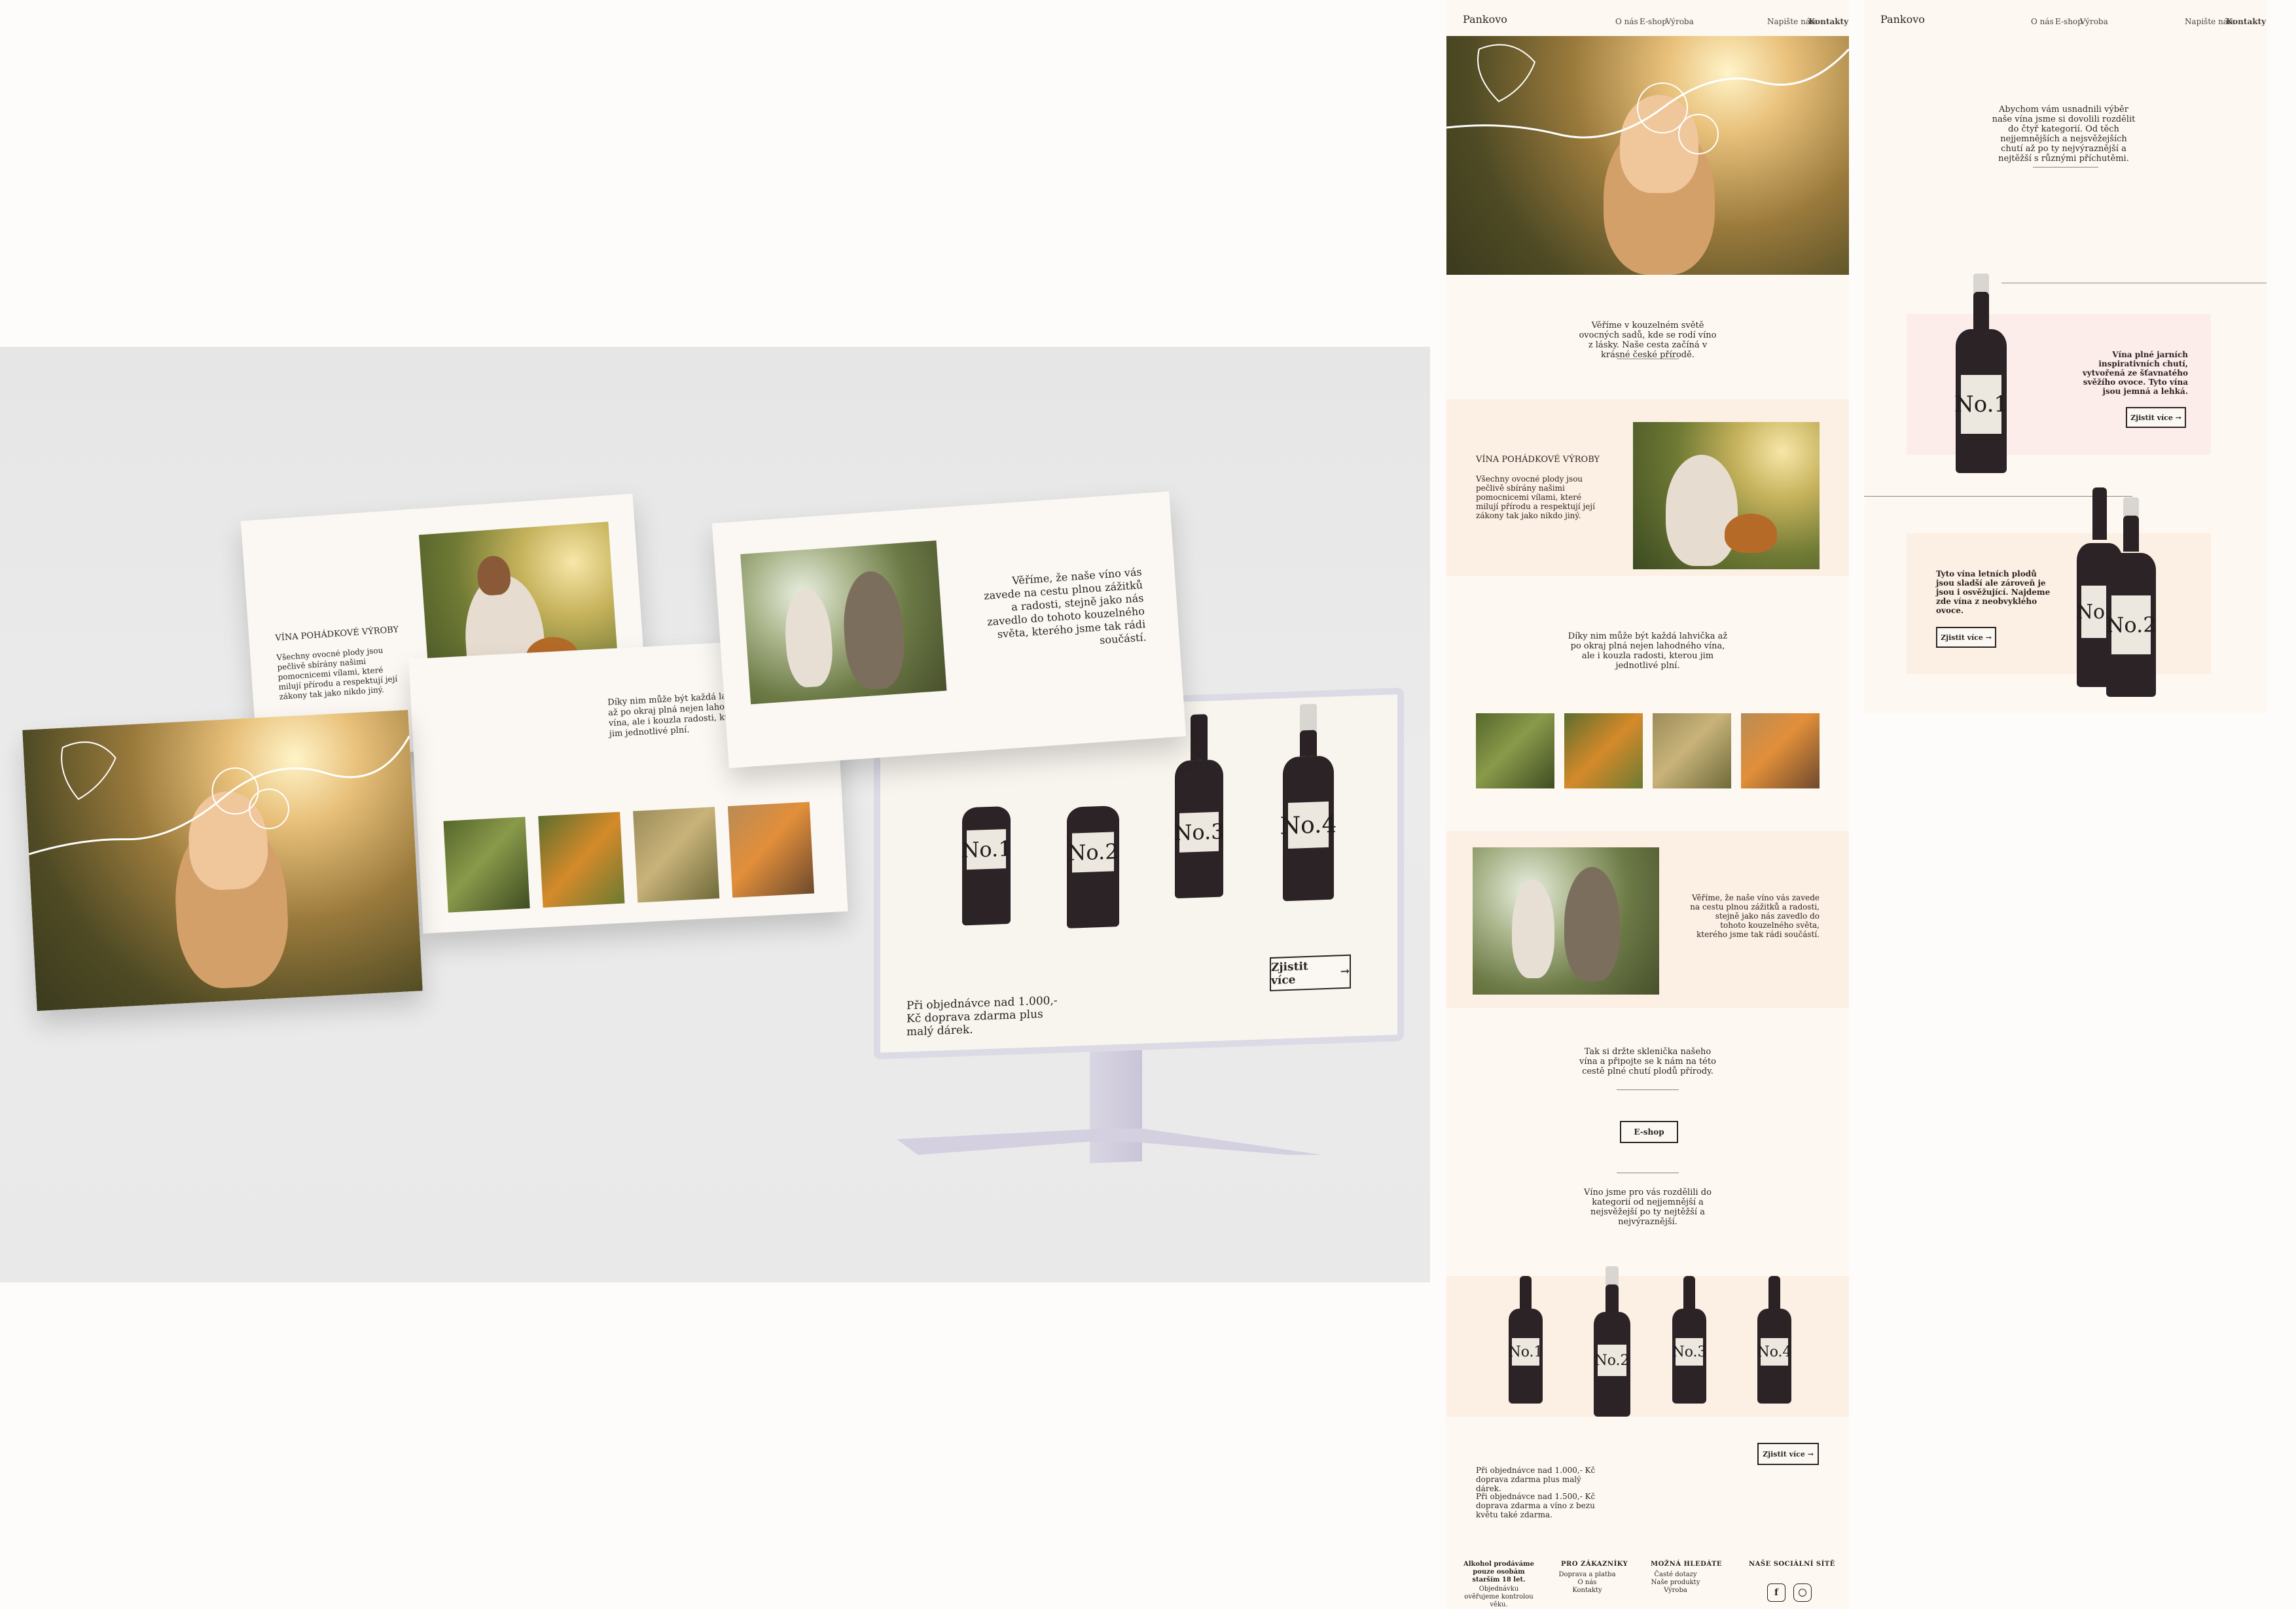  I want to click on summer-bottle-front: No.2, so click(2131, 597).